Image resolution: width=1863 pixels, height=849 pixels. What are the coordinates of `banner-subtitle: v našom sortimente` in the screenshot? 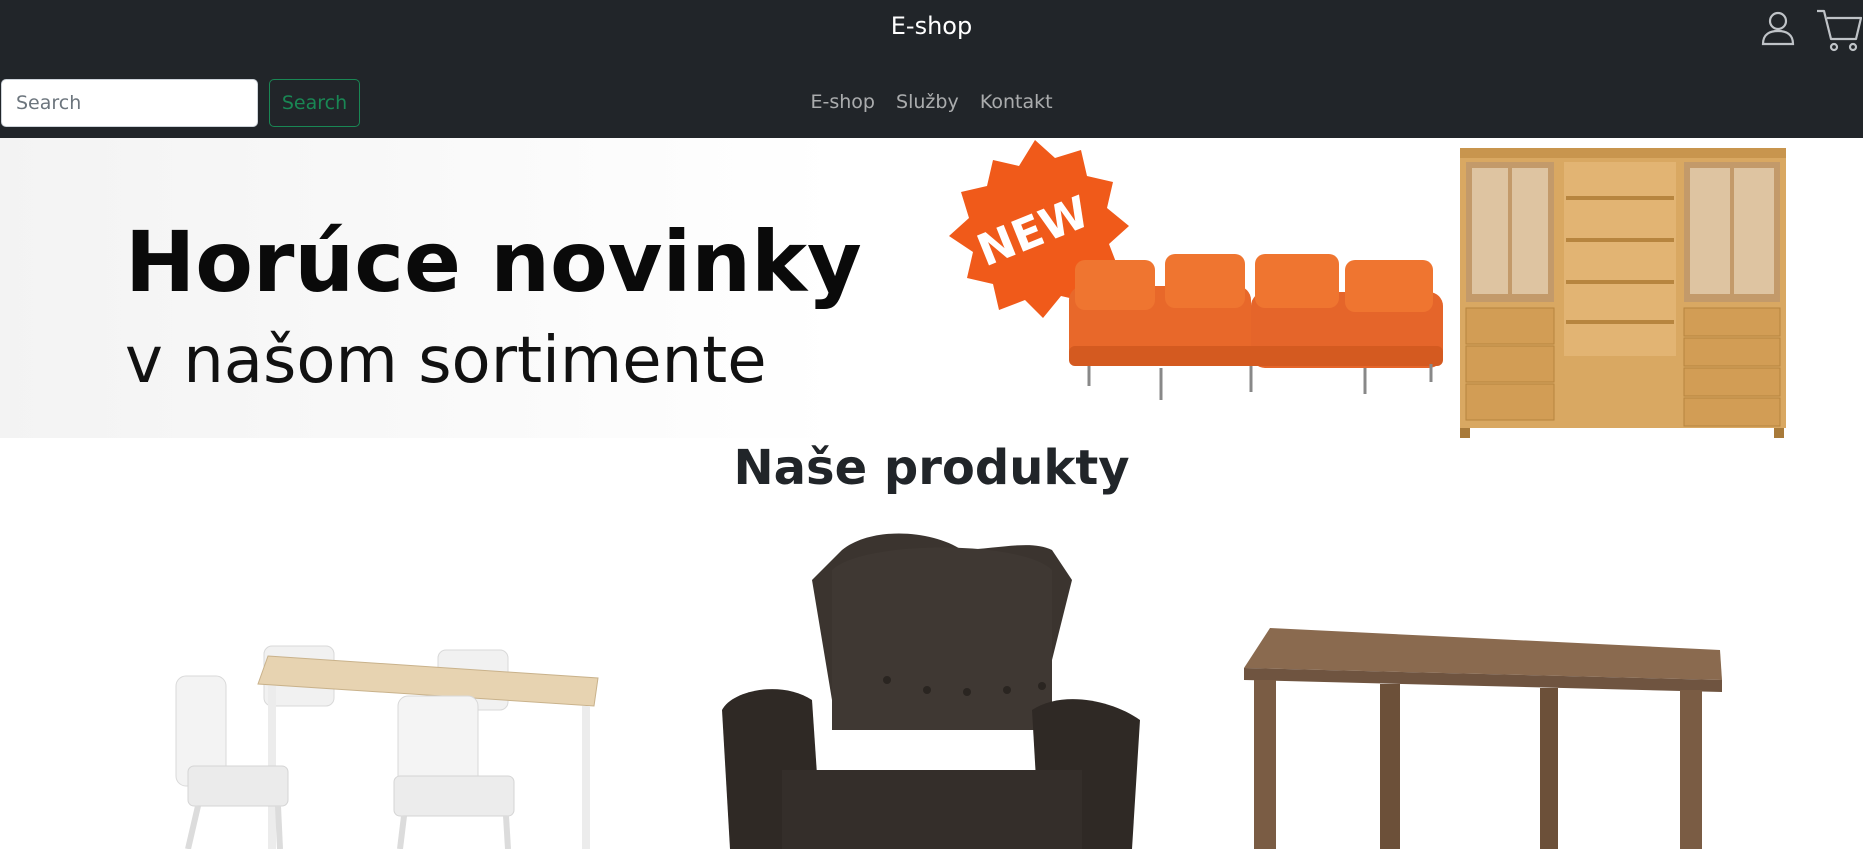 It's located at (446, 361).